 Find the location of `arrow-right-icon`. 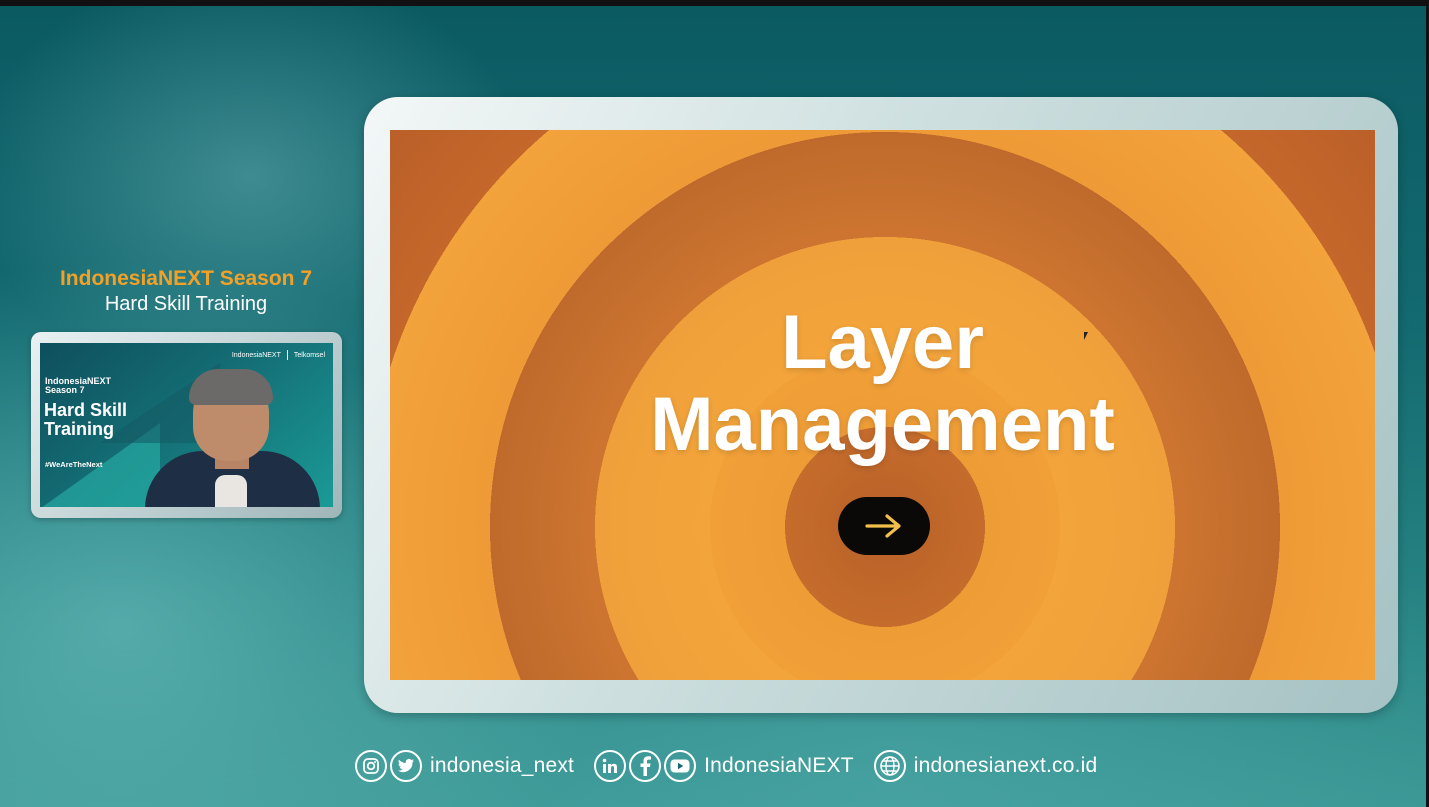

arrow-right-icon is located at coordinates (883, 526).